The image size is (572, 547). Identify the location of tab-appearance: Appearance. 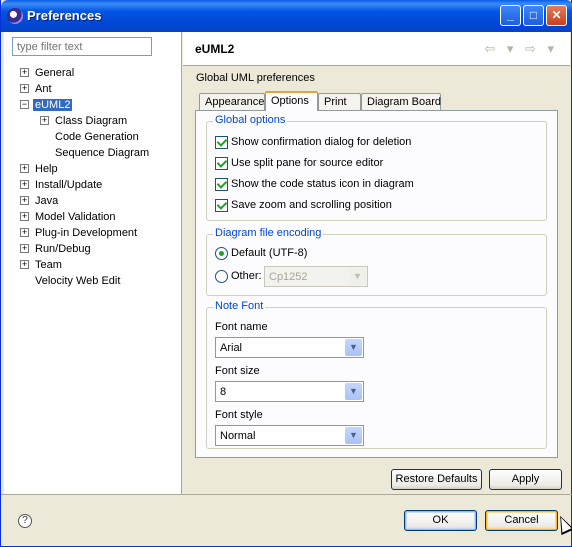
(232, 101).